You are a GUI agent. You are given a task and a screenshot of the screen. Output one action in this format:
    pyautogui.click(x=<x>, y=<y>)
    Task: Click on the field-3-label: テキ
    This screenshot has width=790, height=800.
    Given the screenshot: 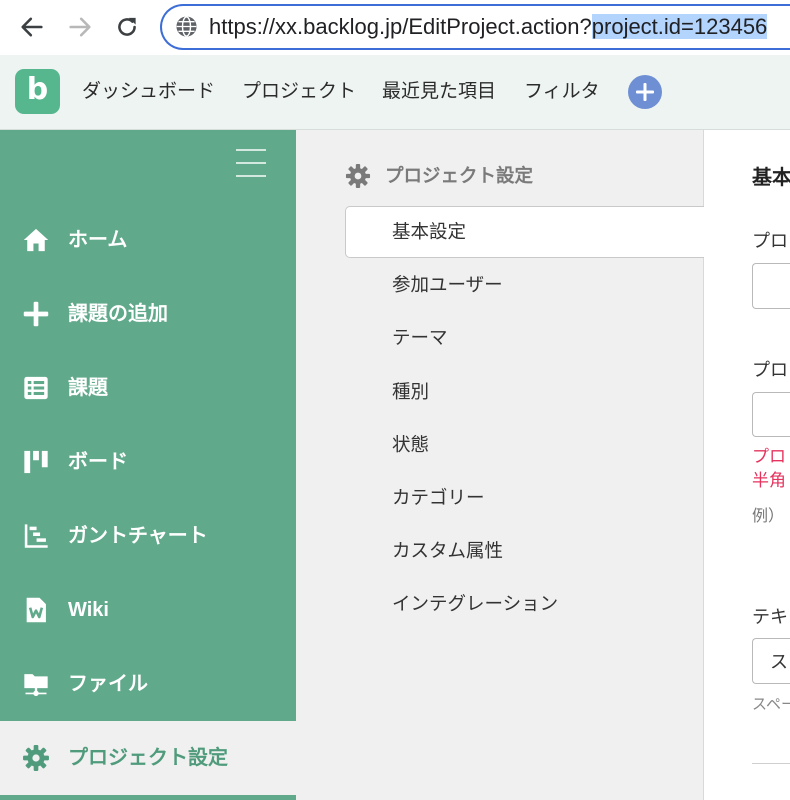 What is the action you would take?
    pyautogui.click(x=770, y=617)
    